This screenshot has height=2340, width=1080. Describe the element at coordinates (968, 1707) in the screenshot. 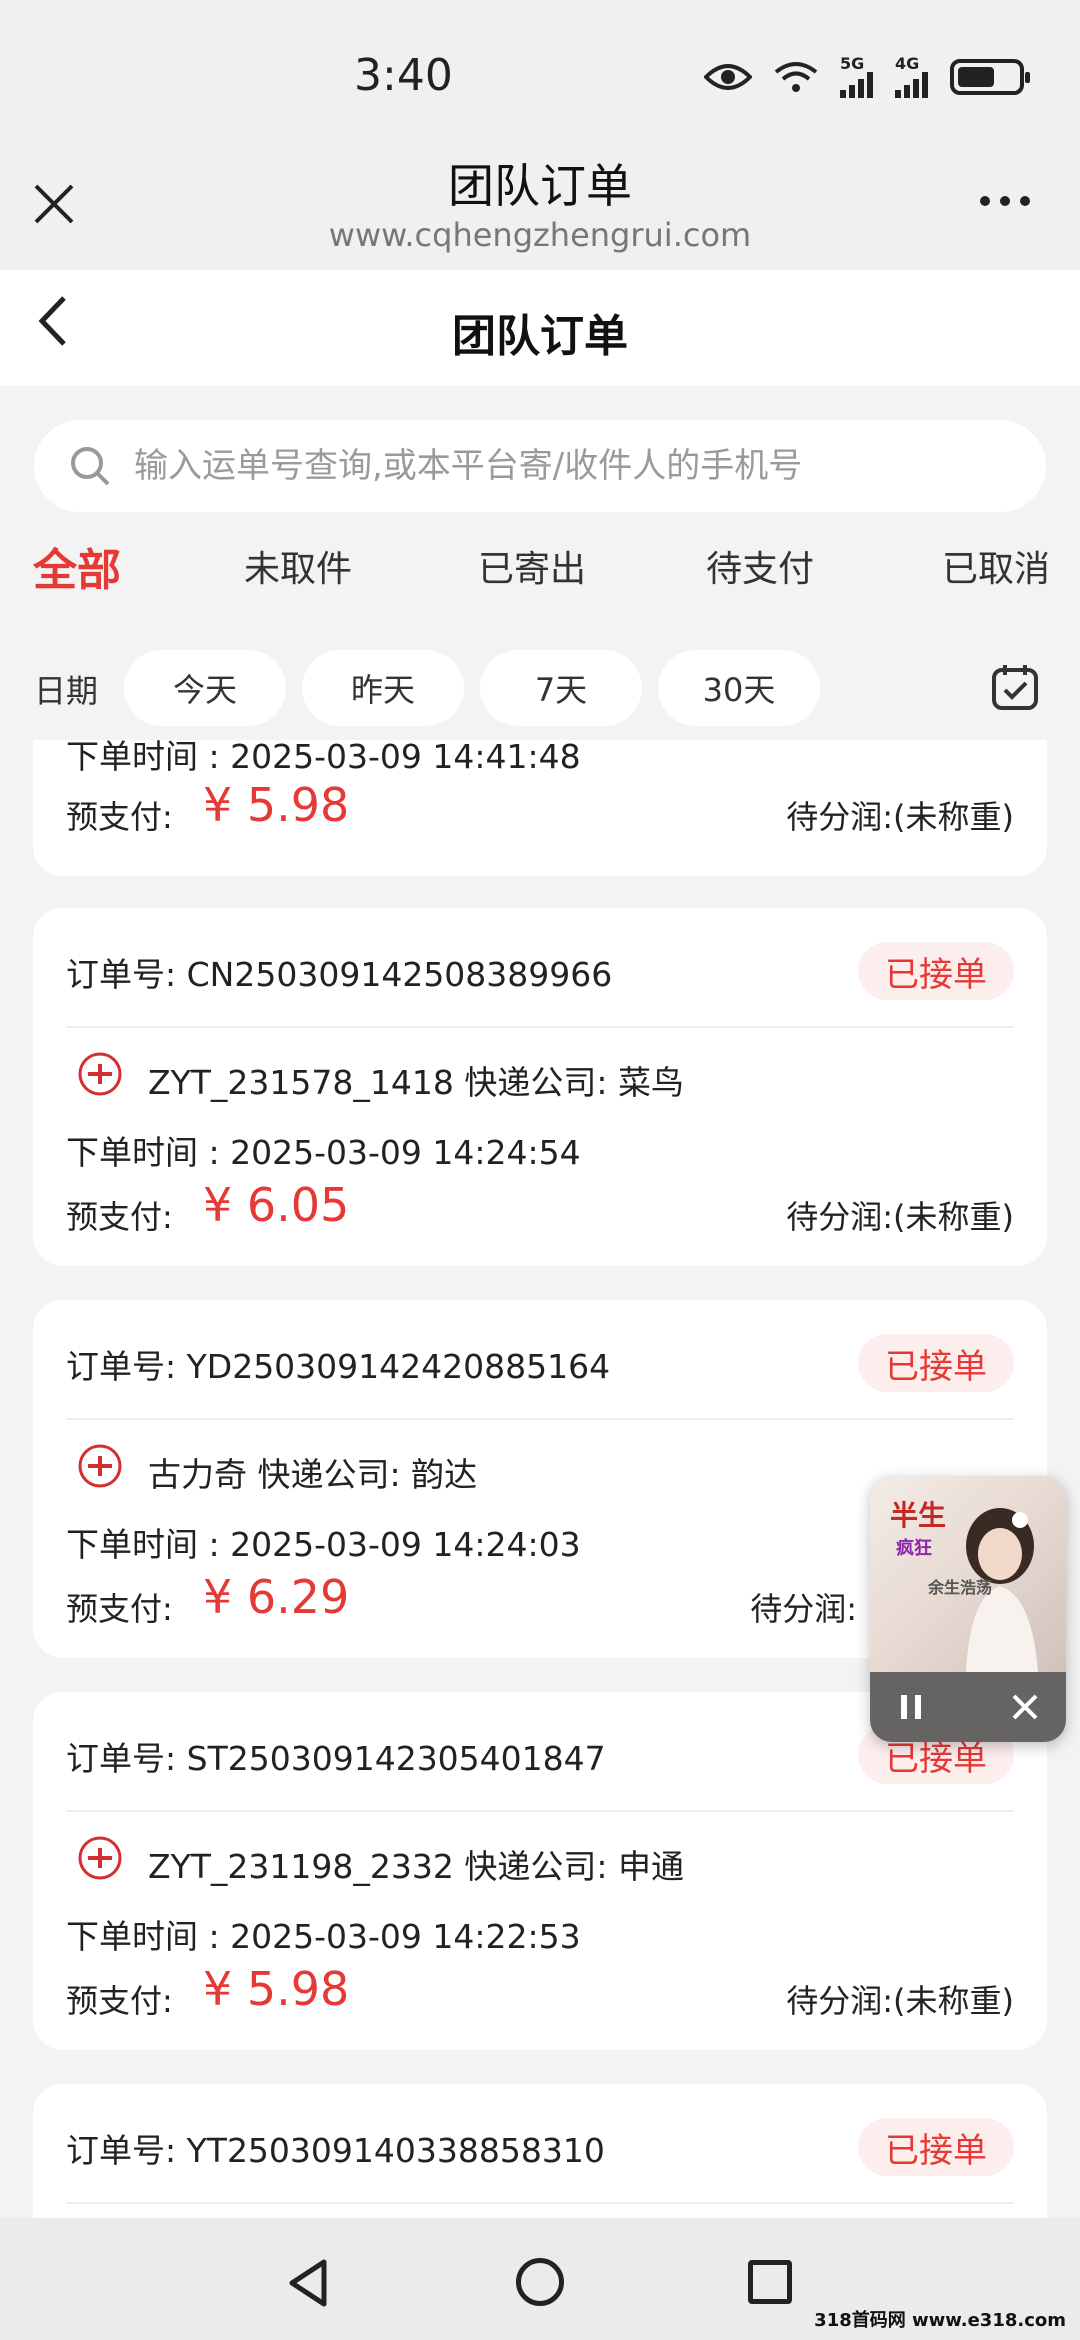

I see `player-controls` at that location.